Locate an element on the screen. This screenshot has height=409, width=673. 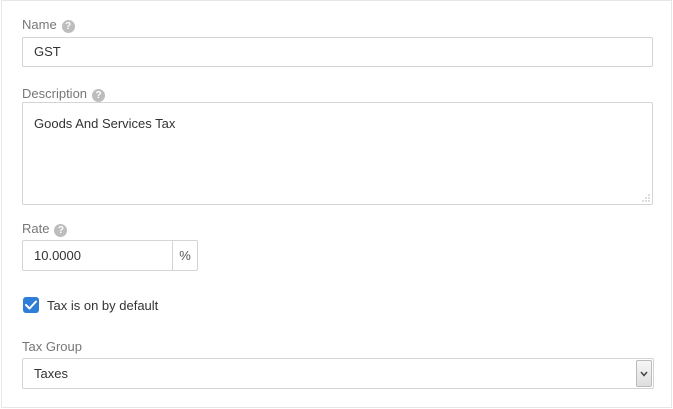
description-textarea-value: Goods And Services Tax is located at coordinates (105, 123).